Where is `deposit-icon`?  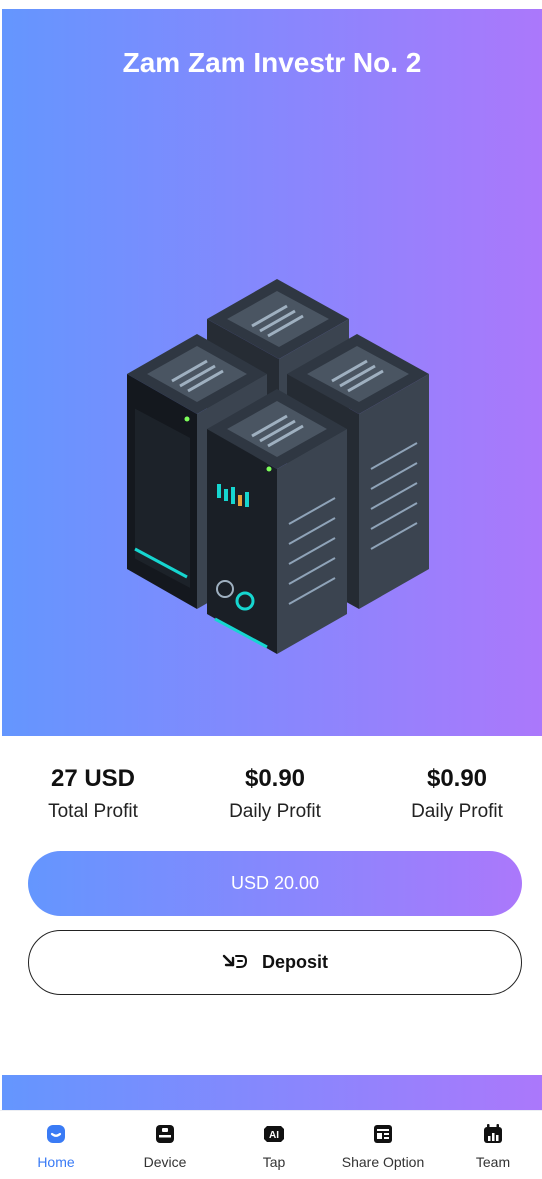 deposit-icon is located at coordinates (234, 961).